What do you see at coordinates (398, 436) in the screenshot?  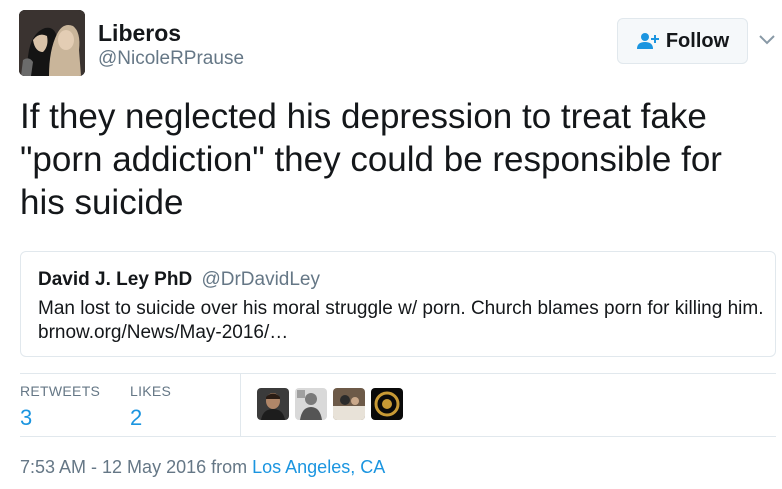 I see `stats-bottom-divider` at bounding box center [398, 436].